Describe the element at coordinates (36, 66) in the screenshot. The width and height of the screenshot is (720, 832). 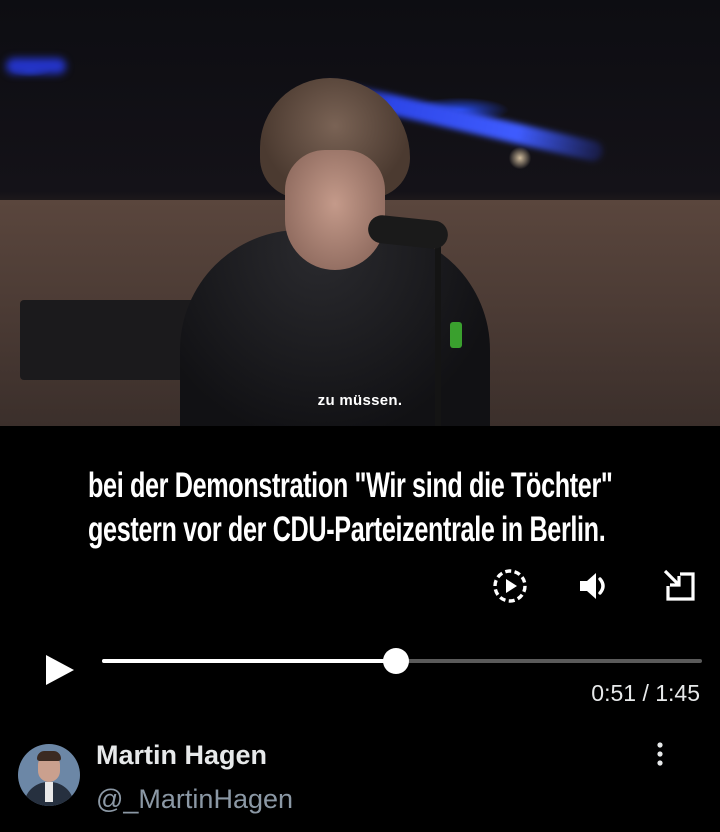
I see `background-light-left` at that location.